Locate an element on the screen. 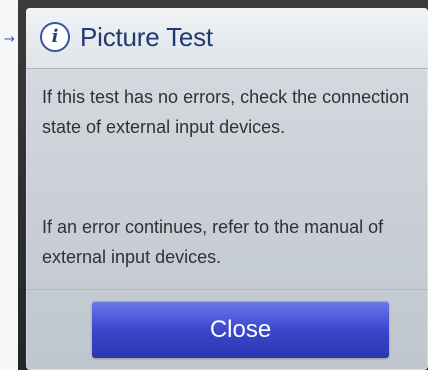 The image size is (428, 370). dialog-title: Picture Test is located at coordinates (146, 37).